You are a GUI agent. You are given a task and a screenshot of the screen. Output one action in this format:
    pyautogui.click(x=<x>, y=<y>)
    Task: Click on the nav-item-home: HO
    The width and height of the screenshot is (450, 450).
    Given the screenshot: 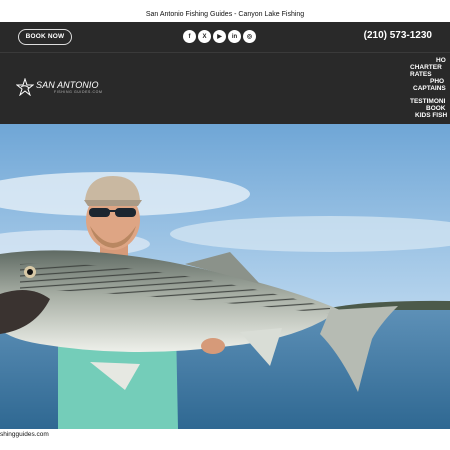 What is the action you would take?
    pyautogui.click(x=430, y=60)
    